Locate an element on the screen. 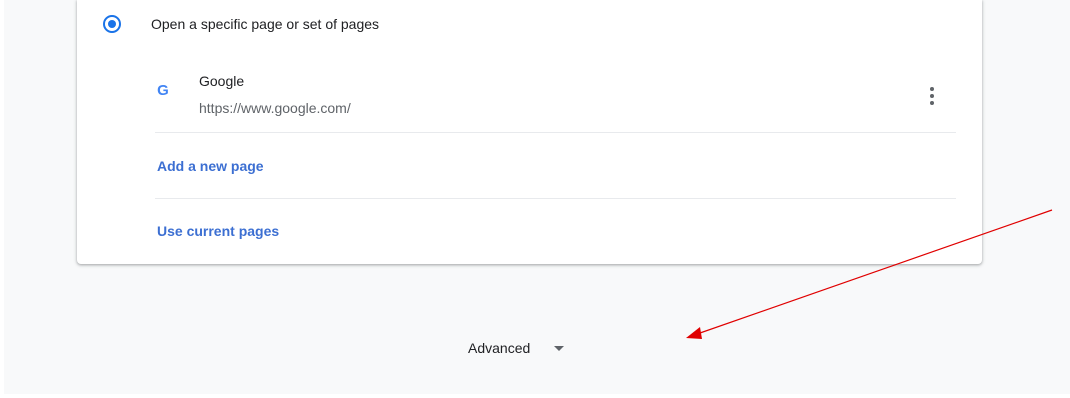 Image resolution: width=1070 pixels, height=398 pixels. annotation-arrow is located at coordinates (869, 274).